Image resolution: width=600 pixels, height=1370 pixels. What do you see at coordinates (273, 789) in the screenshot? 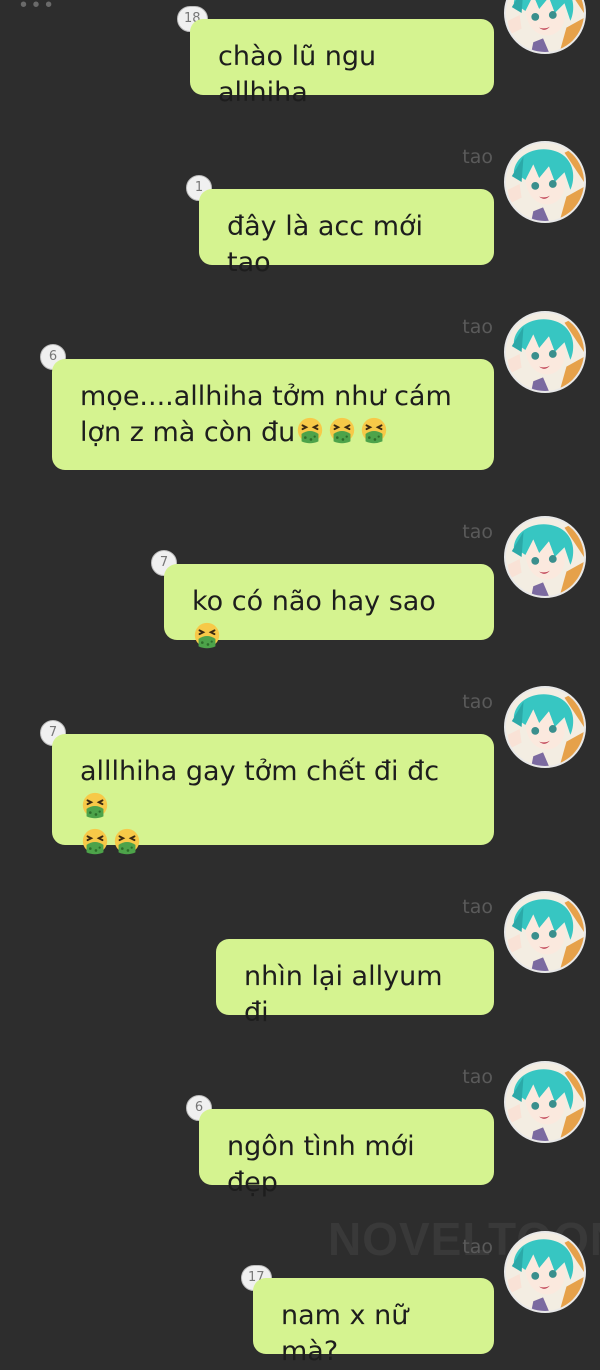
I see `message-bubble: alllhiha gay tởm chết đi đc` at bounding box center [273, 789].